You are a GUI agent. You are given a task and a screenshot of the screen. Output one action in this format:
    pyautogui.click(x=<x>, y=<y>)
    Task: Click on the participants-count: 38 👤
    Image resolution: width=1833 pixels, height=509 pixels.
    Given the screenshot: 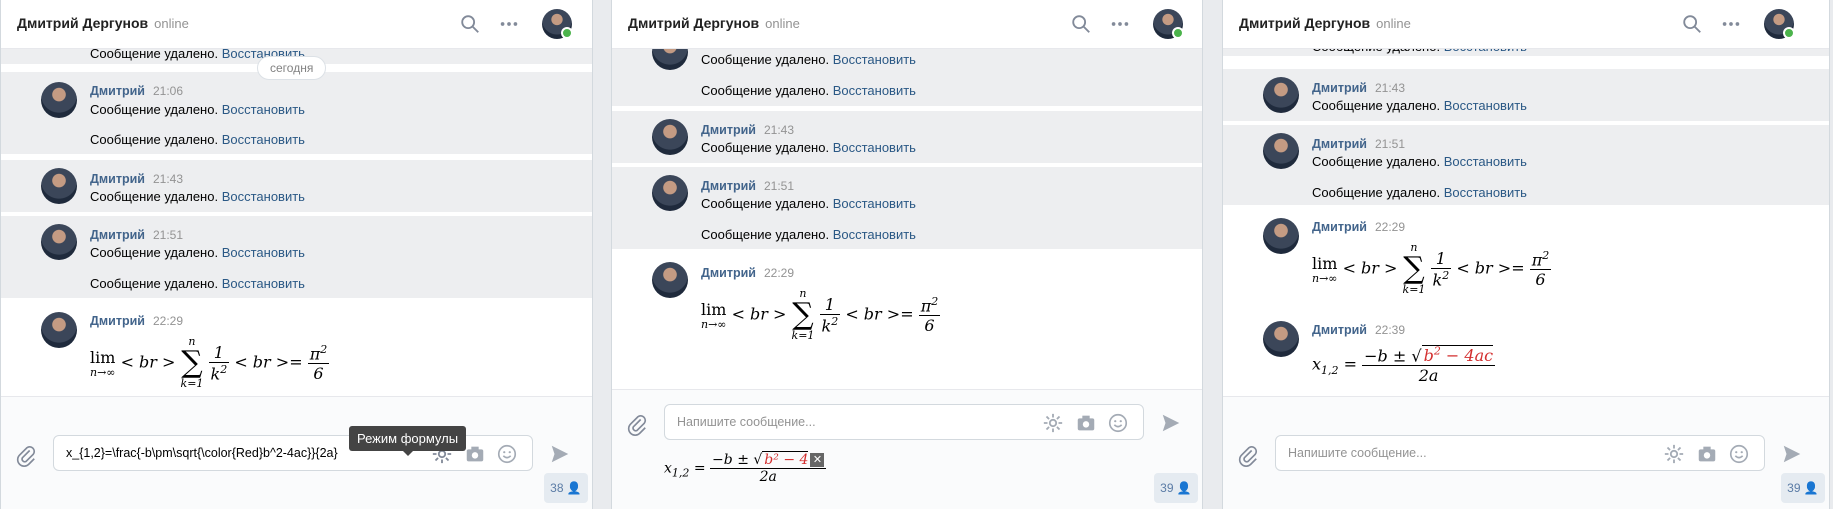 What is the action you would take?
    pyautogui.click(x=566, y=488)
    